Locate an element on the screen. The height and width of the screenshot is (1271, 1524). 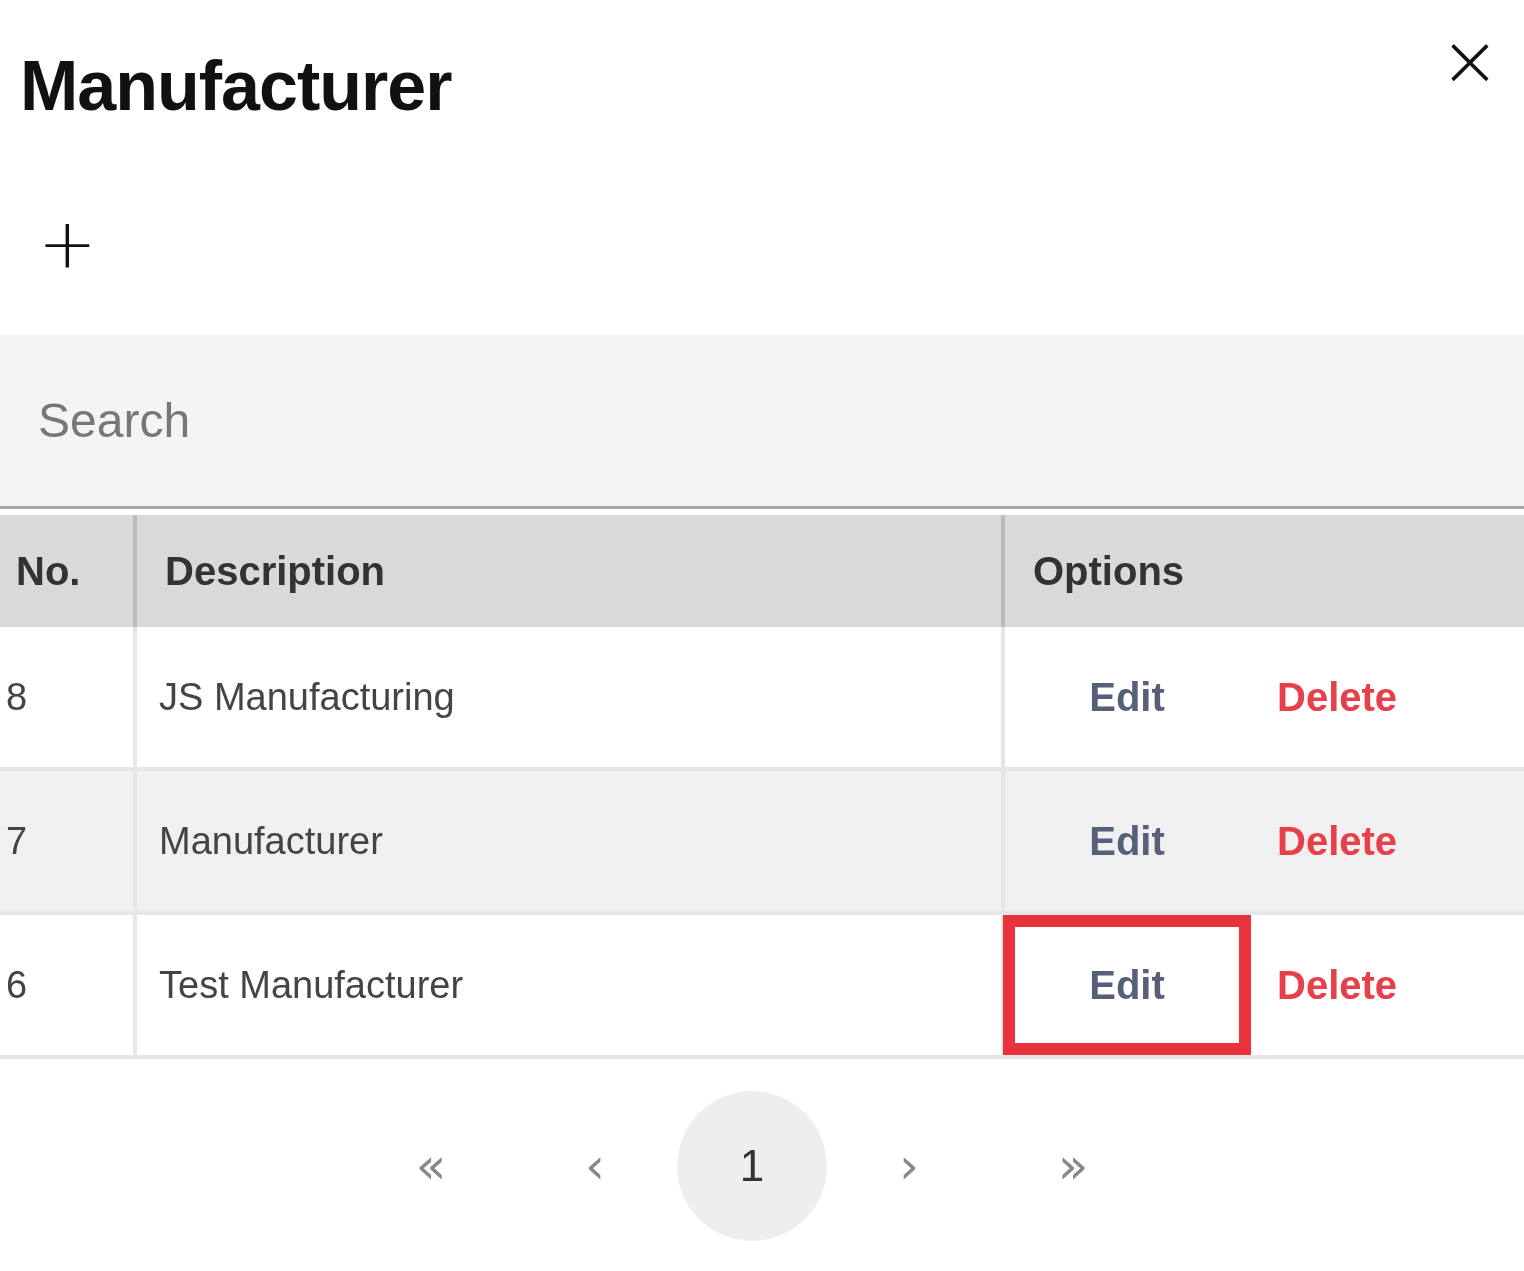
add-button: + is located at coordinates (67, 242).